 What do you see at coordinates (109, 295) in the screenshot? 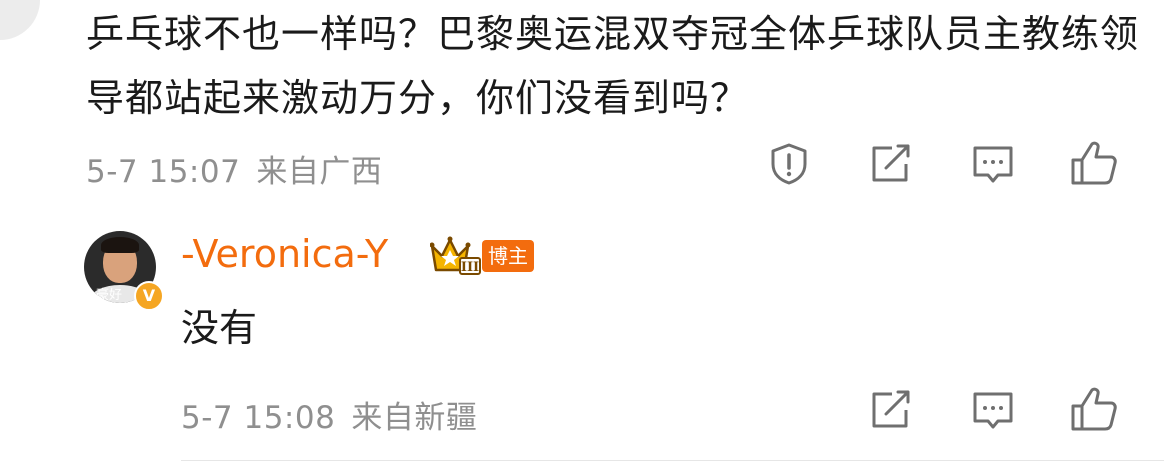
I see `avatar-caption: 豪好` at bounding box center [109, 295].